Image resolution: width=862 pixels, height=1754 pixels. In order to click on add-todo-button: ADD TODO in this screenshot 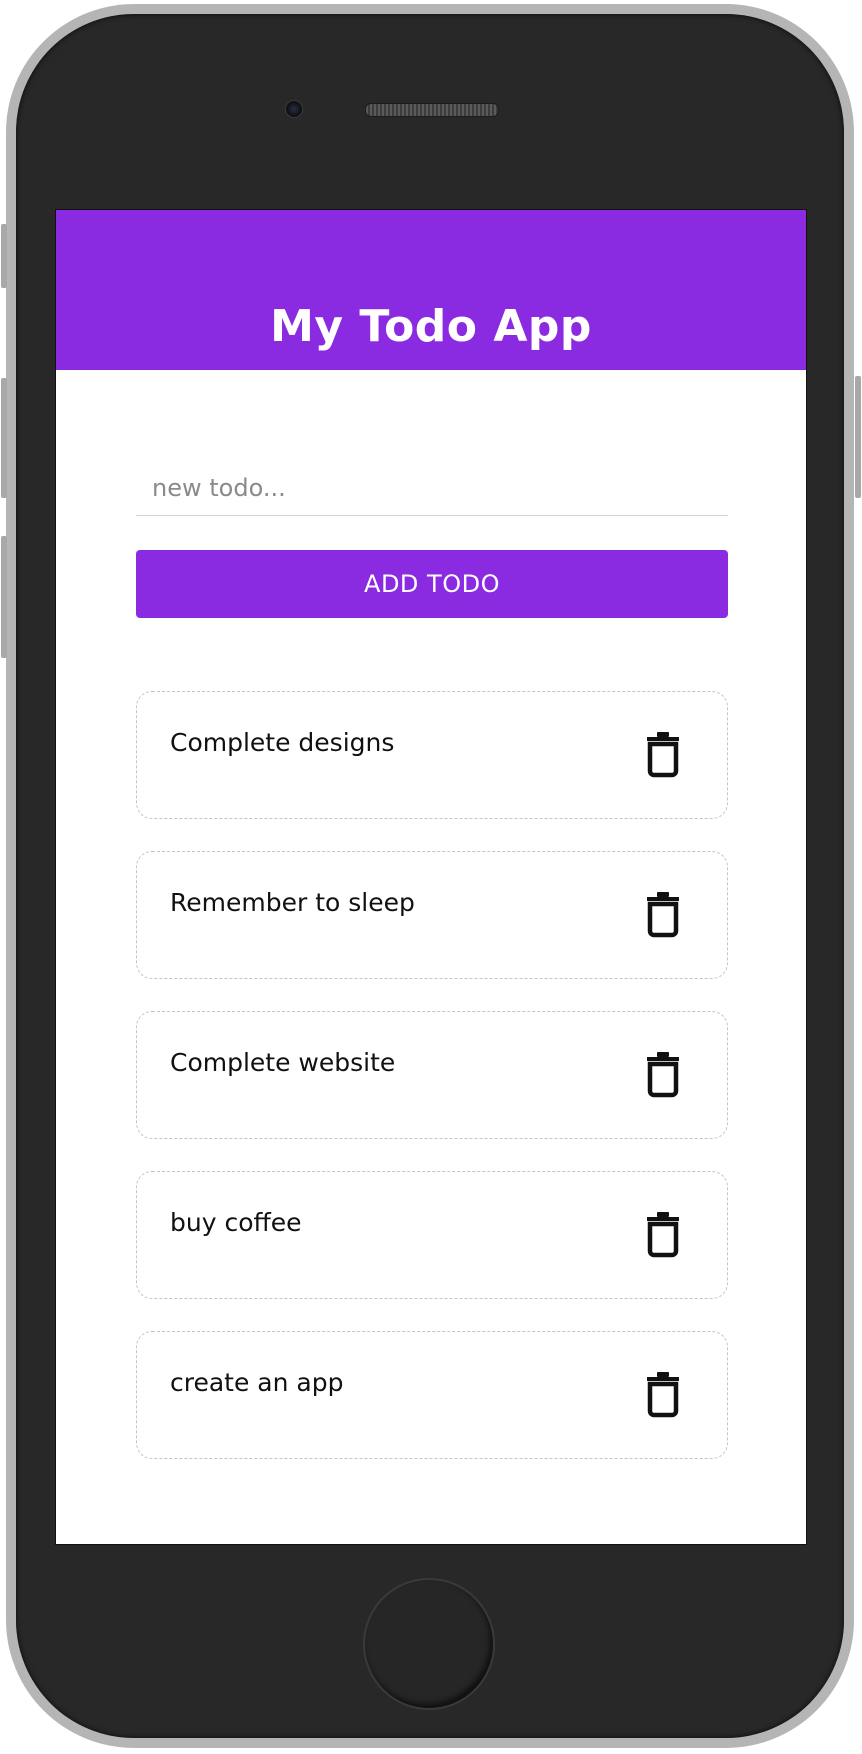, I will do `click(432, 584)`.